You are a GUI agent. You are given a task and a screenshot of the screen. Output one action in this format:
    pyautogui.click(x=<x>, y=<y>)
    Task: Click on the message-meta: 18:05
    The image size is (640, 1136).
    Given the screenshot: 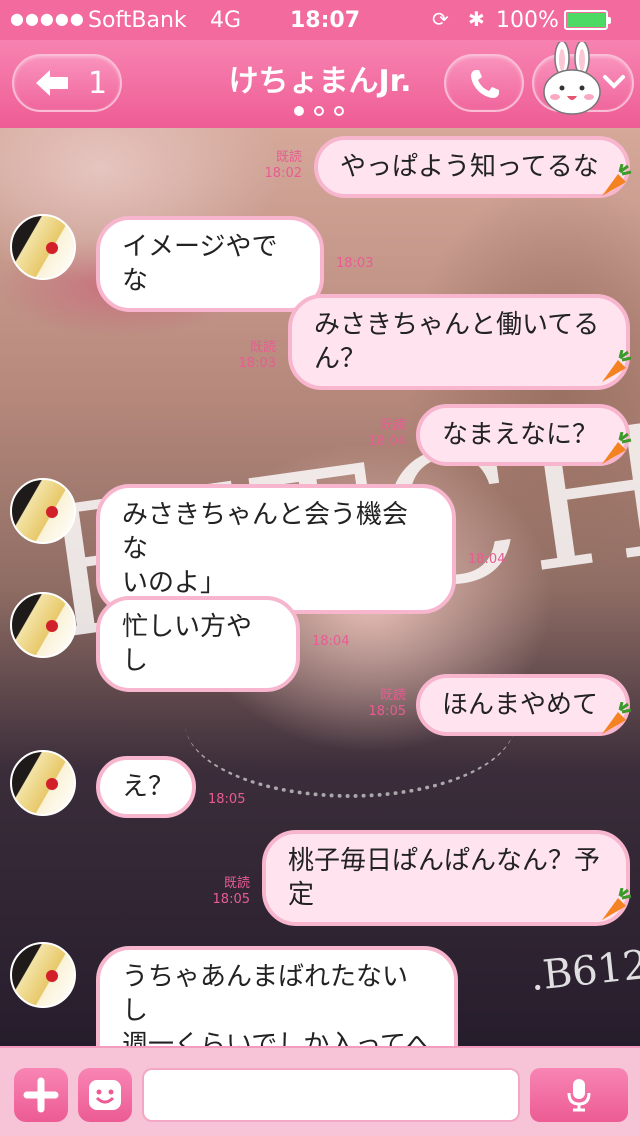 What is the action you would take?
    pyautogui.click(x=226, y=800)
    